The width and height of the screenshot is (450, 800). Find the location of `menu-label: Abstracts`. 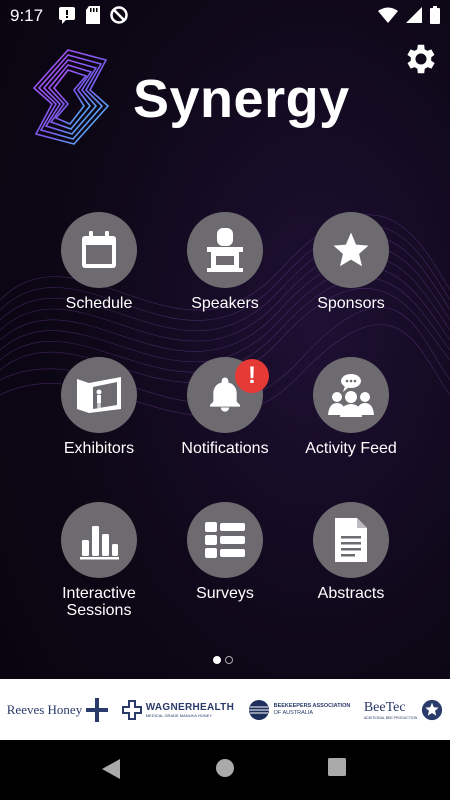

menu-label: Abstracts is located at coordinates (351, 593).